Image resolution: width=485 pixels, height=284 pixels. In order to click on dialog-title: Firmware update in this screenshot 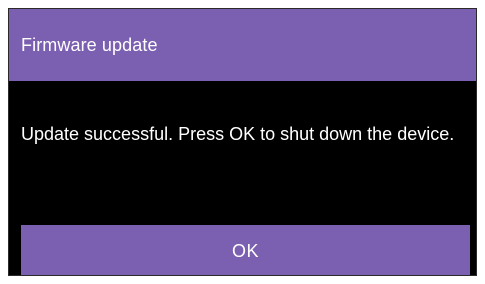, I will do `click(89, 44)`.